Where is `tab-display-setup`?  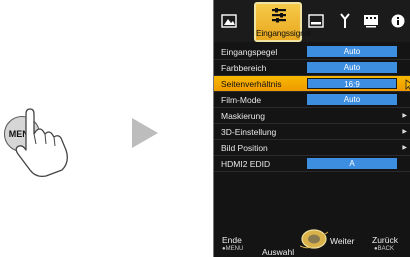
tab-display-setup is located at coordinates (344, 20).